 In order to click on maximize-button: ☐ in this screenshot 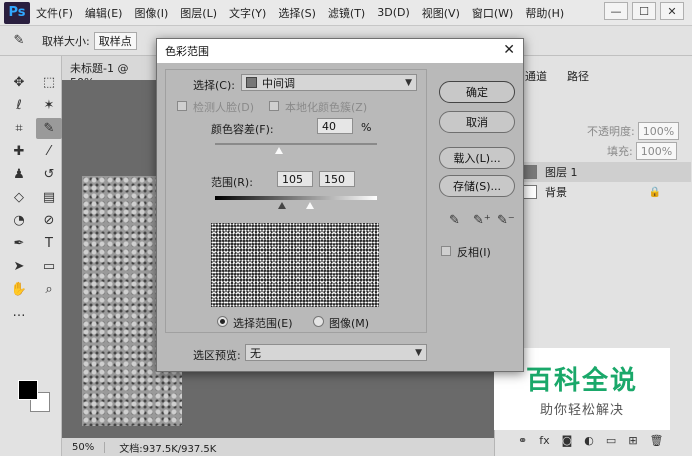, I will do `click(644, 11)`.